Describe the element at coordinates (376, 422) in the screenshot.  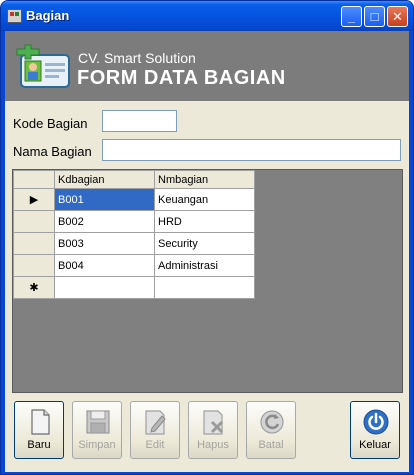
I see `power-icon` at that location.